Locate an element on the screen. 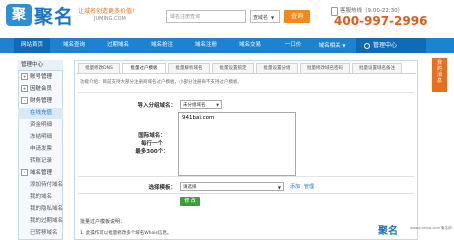 Image resolution: width=454 pixels, height=240 pixels. search-input: 域名注册查询 is located at coordinates (206, 16).